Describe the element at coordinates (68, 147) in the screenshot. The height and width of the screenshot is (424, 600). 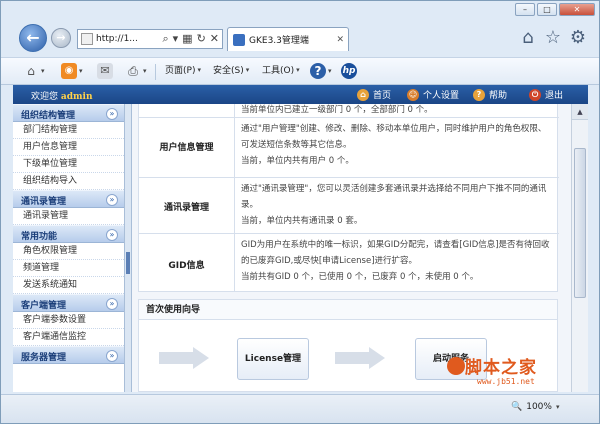
I see `sidebar-item-user-info: 用户信息管理` at that location.